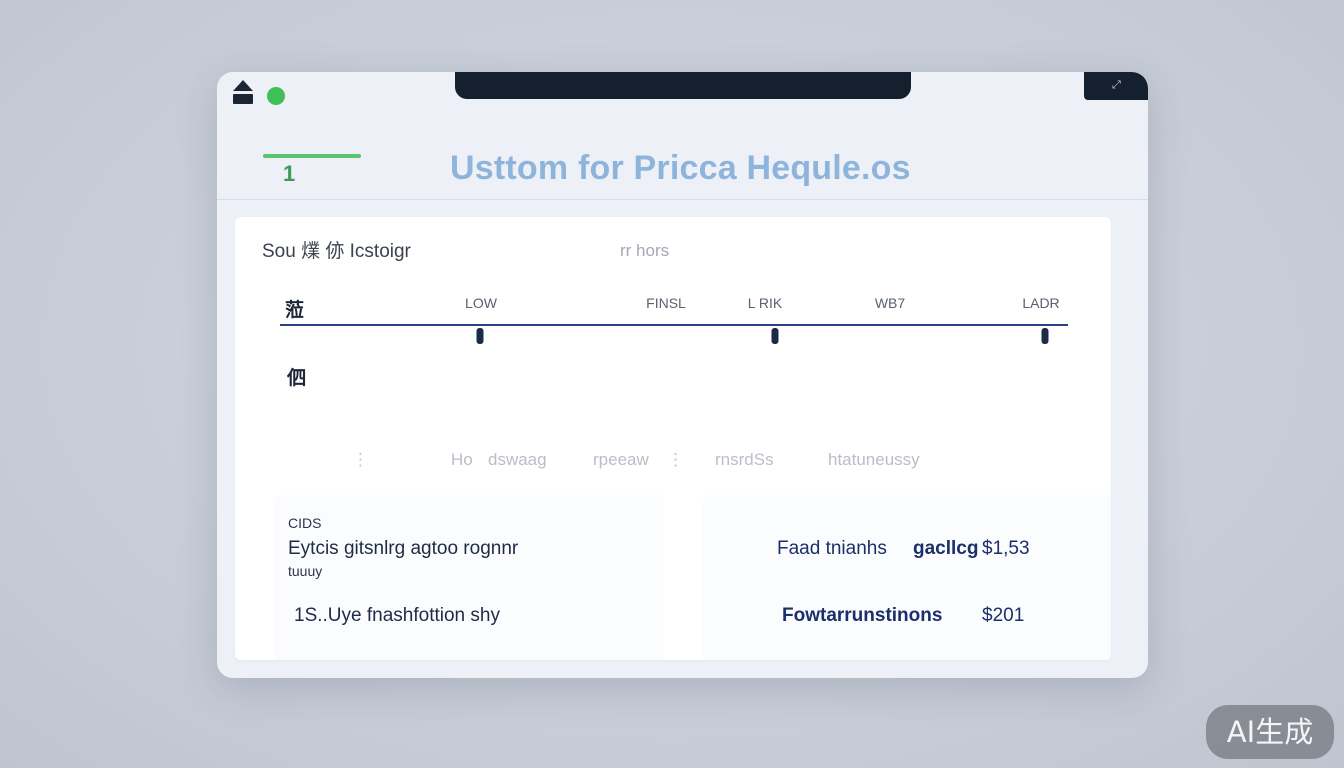  What do you see at coordinates (1006, 548) in the screenshot?
I see `price-value: $1,53` at bounding box center [1006, 548].